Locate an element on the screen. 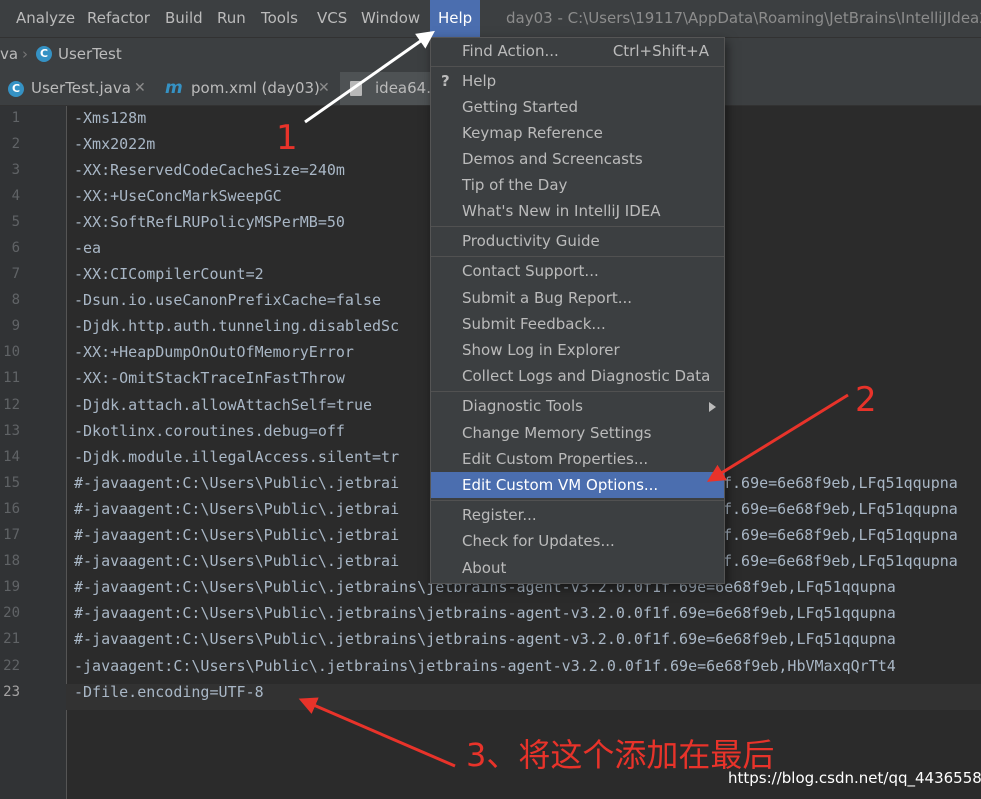  menu-item-label: Demos and Screencasts is located at coordinates (552, 159).